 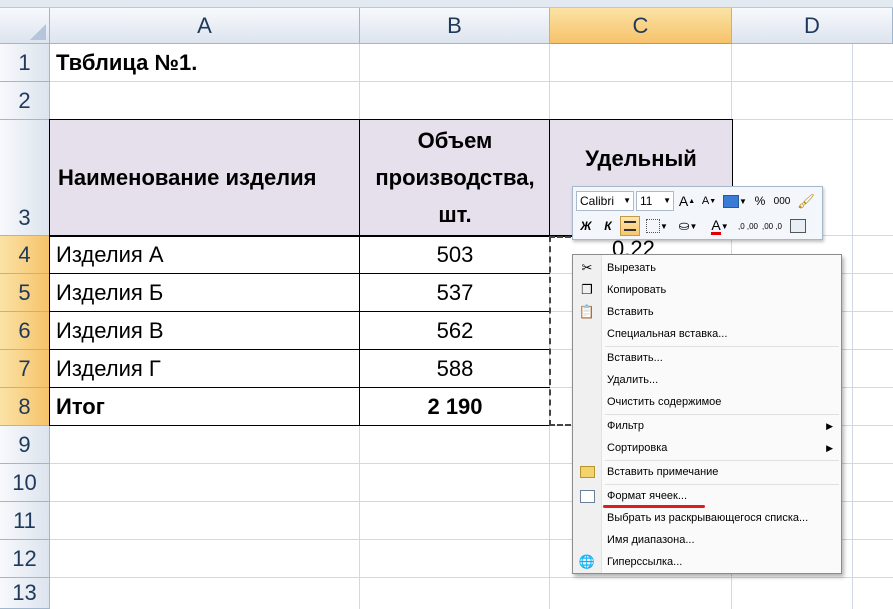 What do you see at coordinates (587, 496) in the screenshot?
I see `format-cells-icon` at bounding box center [587, 496].